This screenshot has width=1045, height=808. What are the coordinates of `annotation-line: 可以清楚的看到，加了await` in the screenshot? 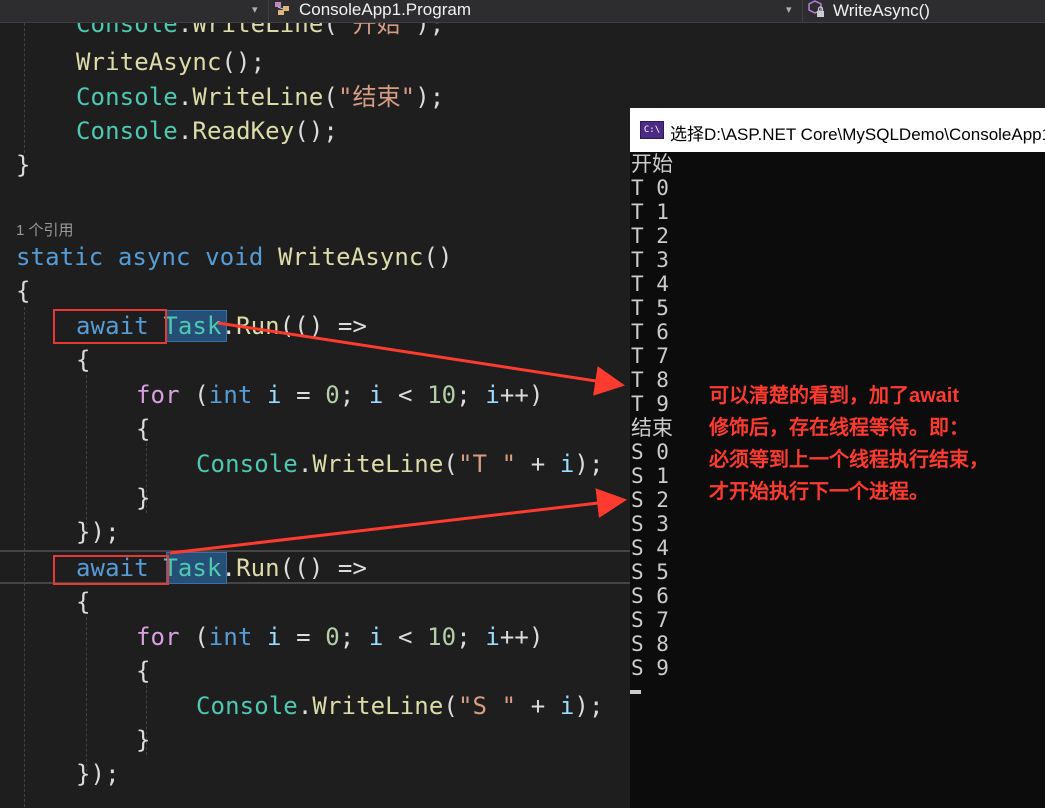 It's located at (834, 396).